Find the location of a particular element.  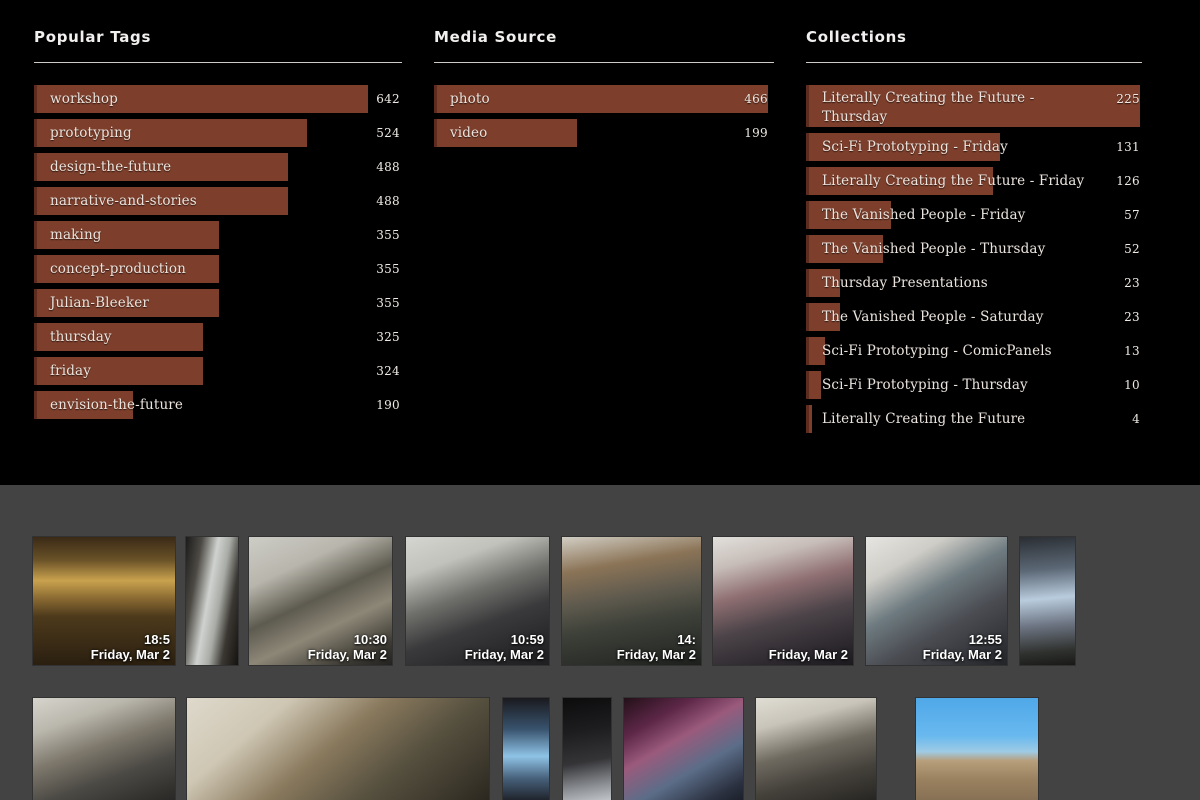

facet-row: envision-the-future 190 is located at coordinates (217, 408).